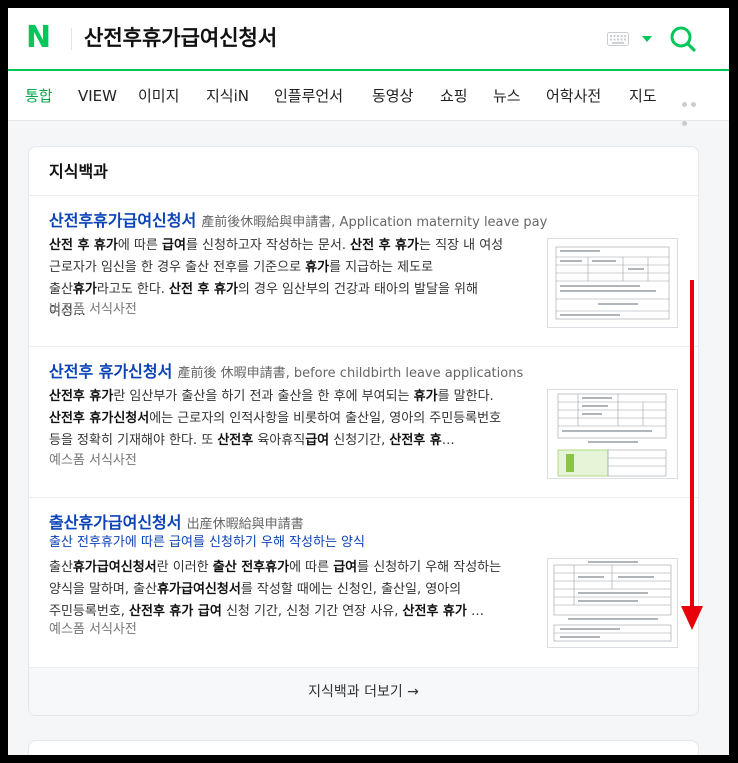 The height and width of the screenshot is (763, 738). Describe the element at coordinates (245, 524) in the screenshot. I see `item-title-suffix: 出産休暇給與申請書` at that location.